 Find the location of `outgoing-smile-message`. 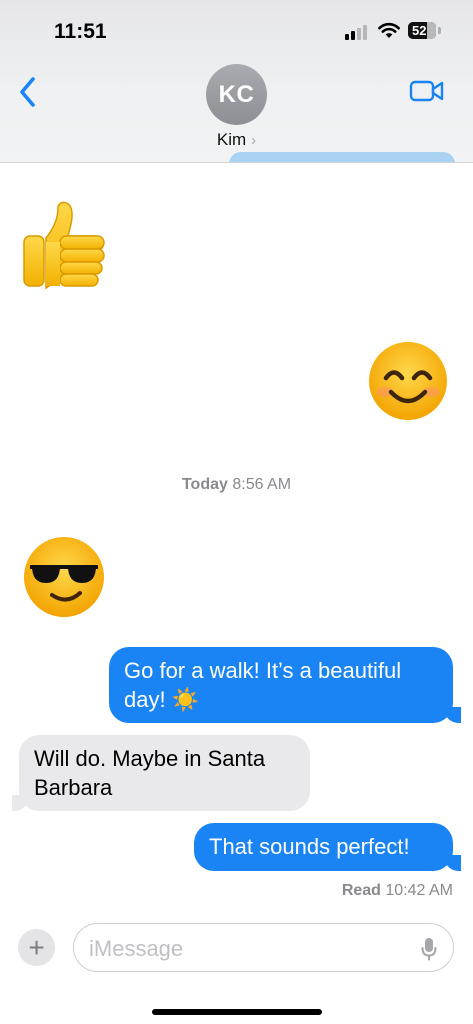

outgoing-smile-message is located at coordinates (408, 383).